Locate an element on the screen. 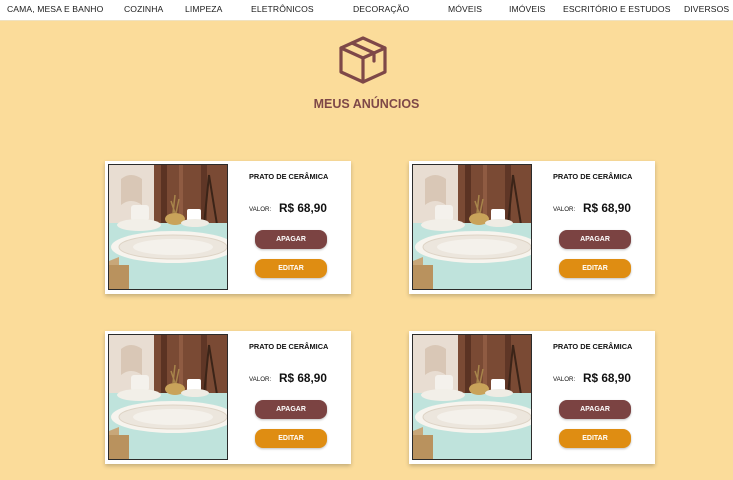 The width and height of the screenshot is (733, 480). nav-item-cama-mesa-banho: CAMA, MESA E BANHO is located at coordinates (55, 9).